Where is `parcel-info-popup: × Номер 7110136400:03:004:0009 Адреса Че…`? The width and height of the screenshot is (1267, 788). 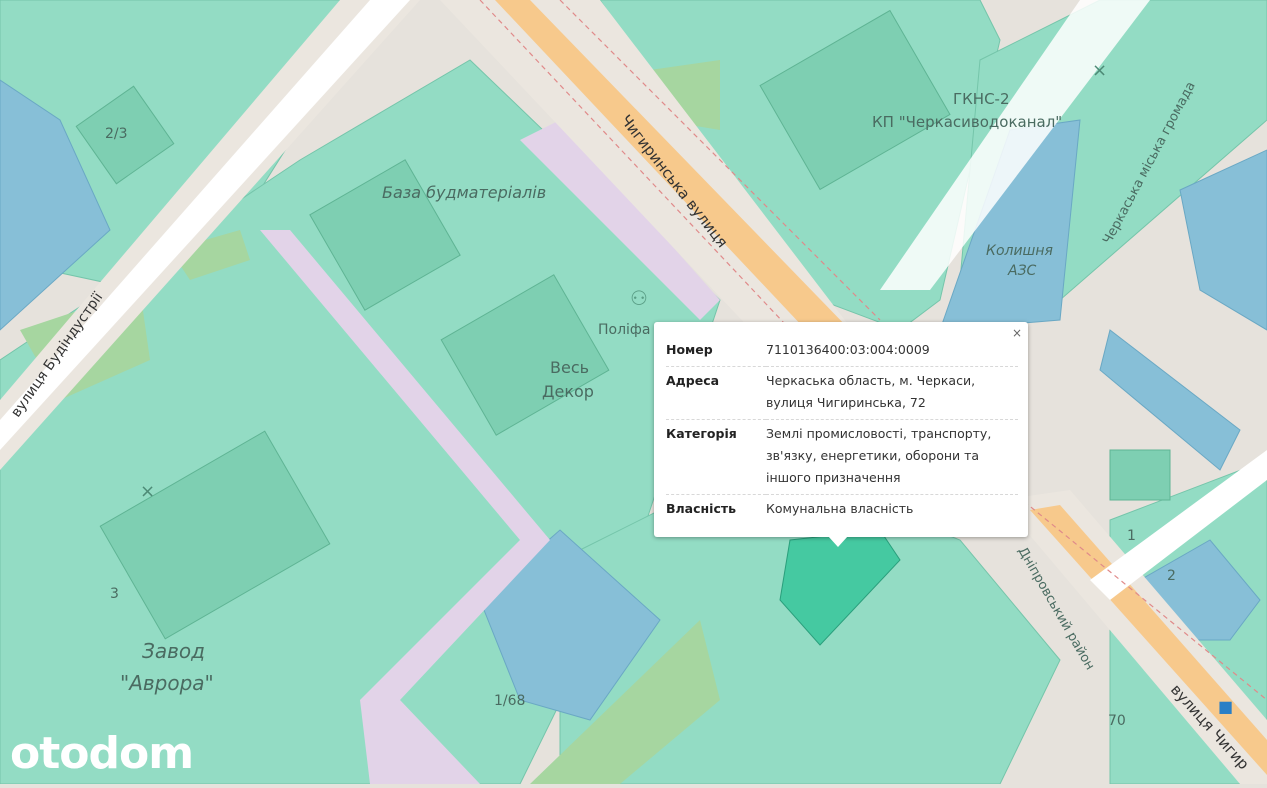
parcel-info-popup: × Номер 7110136400:03:004:0009 Адреса Че… is located at coordinates (841, 429).